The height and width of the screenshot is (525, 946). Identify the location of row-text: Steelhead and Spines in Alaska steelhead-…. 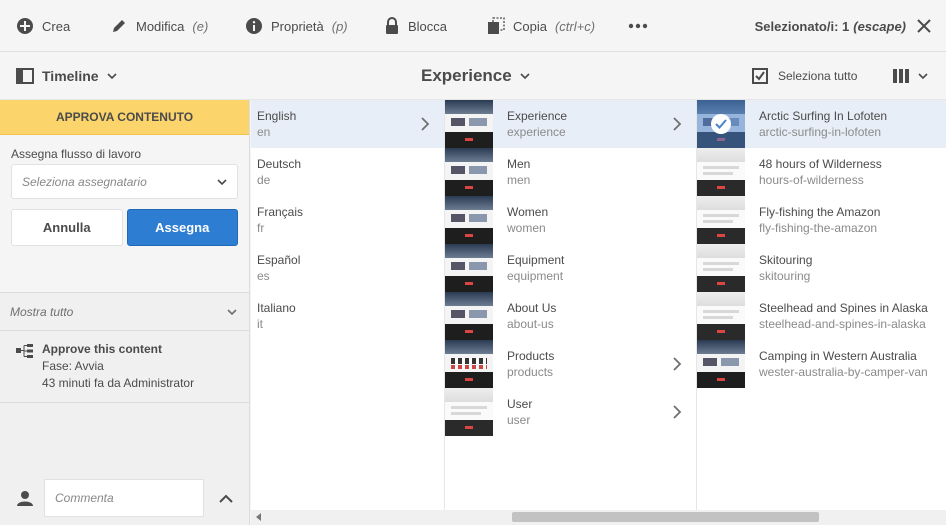
(843, 316).